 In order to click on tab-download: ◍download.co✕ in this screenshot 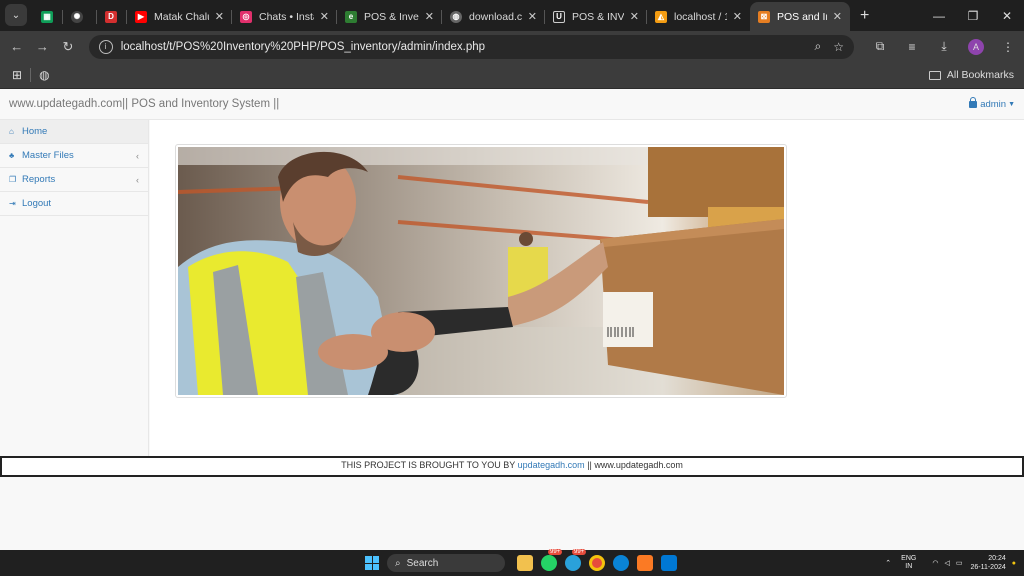, I will do `click(493, 16)`.